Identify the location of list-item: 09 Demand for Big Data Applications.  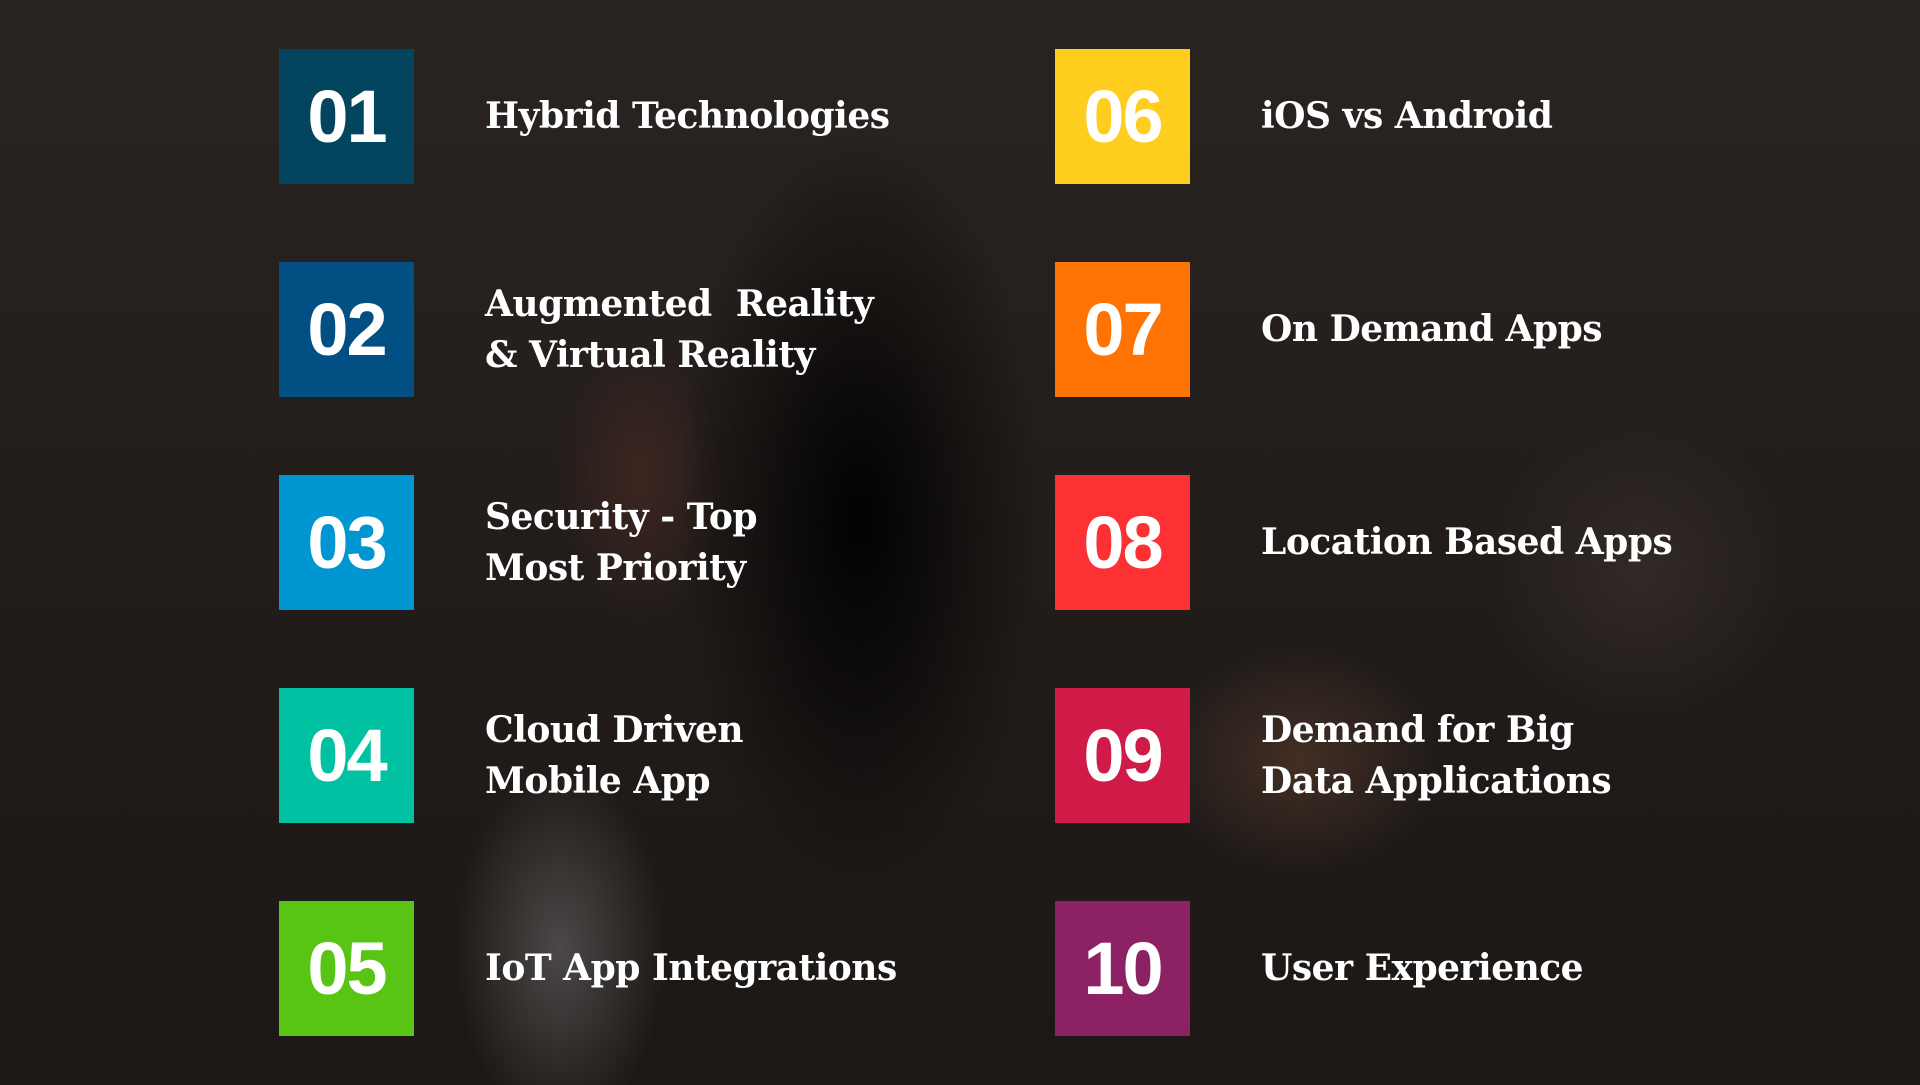
(1333, 755).